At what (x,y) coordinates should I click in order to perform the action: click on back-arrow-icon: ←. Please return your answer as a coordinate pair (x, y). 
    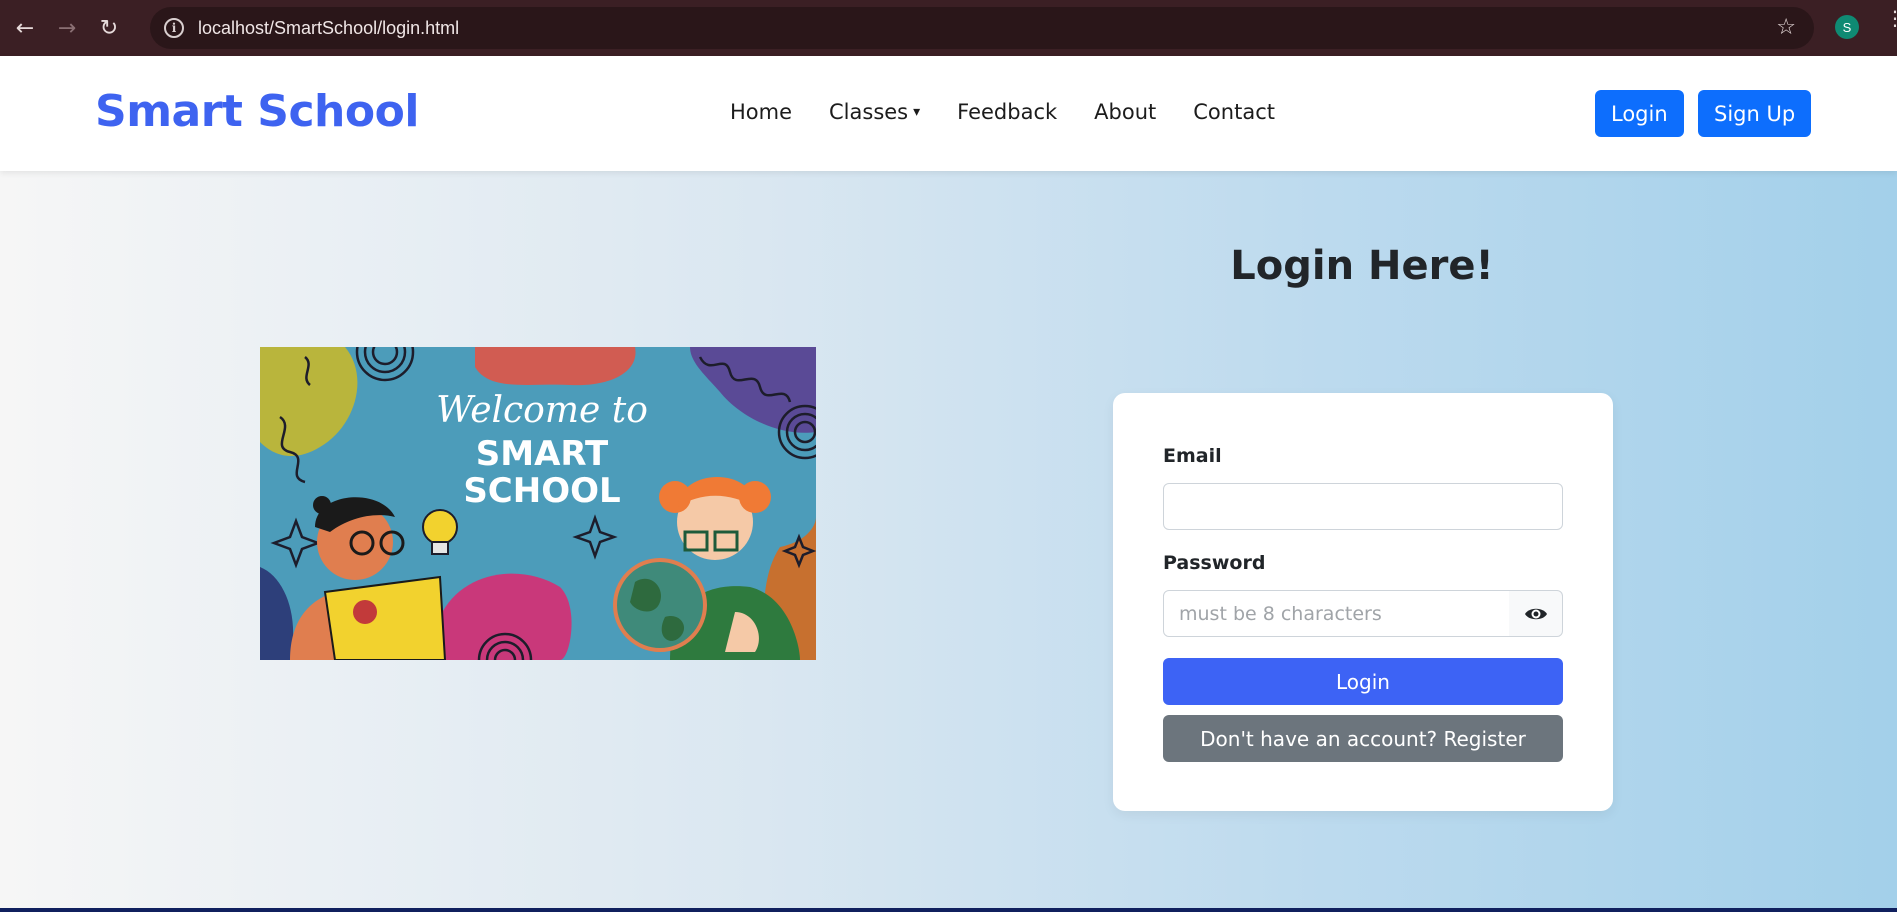
    Looking at the image, I should click on (25, 28).